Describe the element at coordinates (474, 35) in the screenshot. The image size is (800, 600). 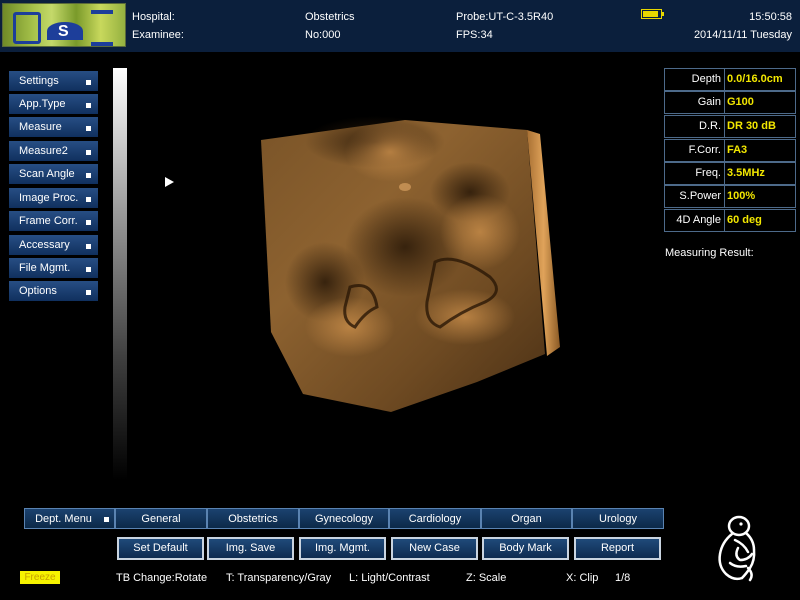
I see `fps-readout: FPS:34` at that location.